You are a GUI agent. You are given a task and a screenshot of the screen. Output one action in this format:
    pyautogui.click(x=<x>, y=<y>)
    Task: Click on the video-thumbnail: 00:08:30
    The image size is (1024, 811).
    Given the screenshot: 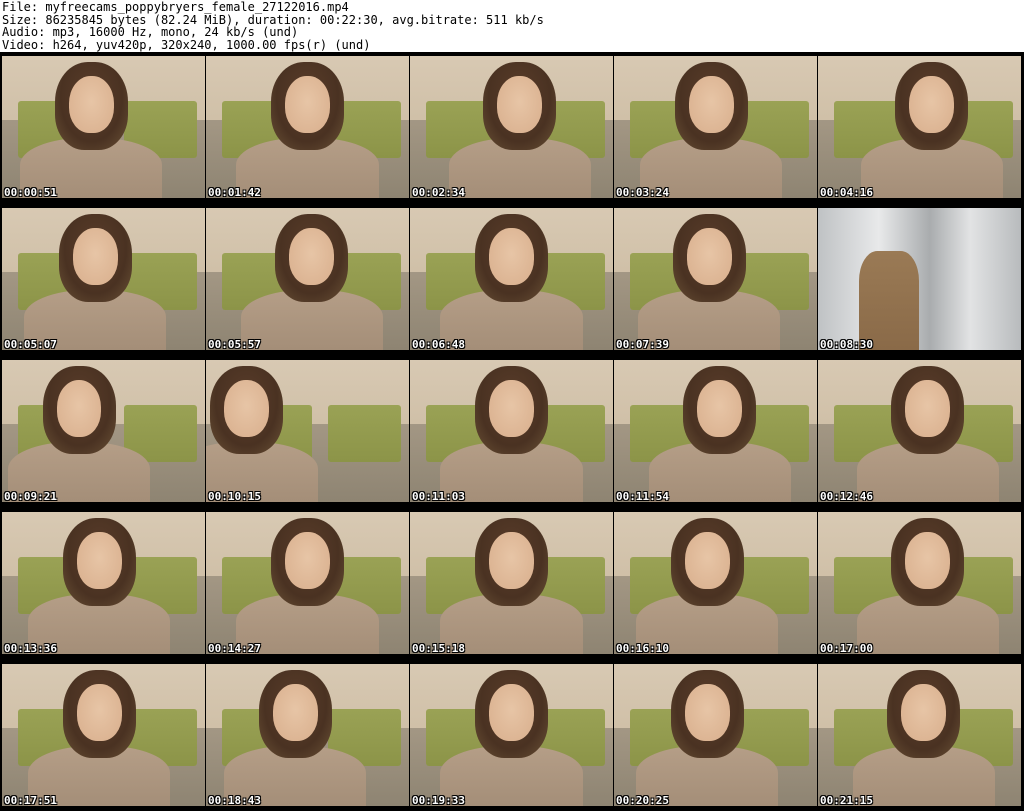 What is the action you would take?
    pyautogui.click(x=919, y=279)
    